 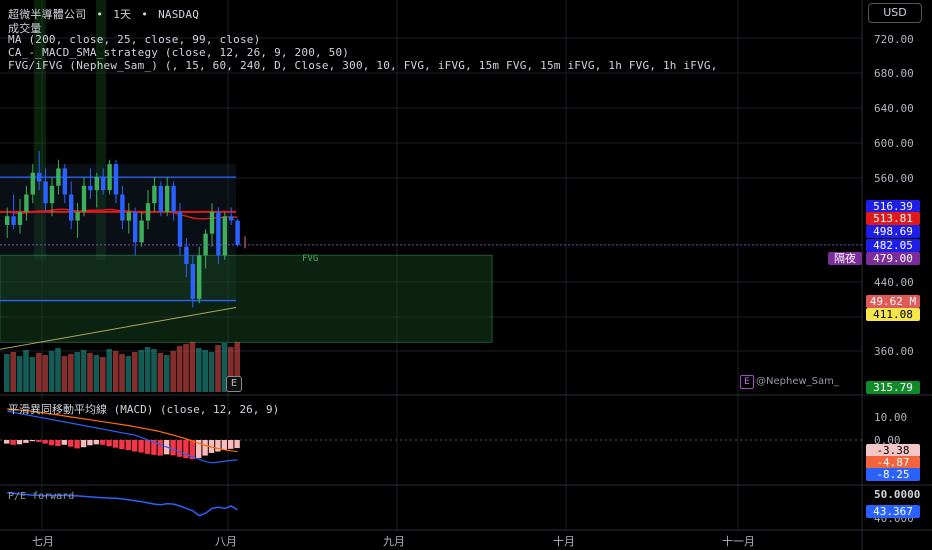 I want to click on price-tick: 720.00, so click(x=894, y=39).